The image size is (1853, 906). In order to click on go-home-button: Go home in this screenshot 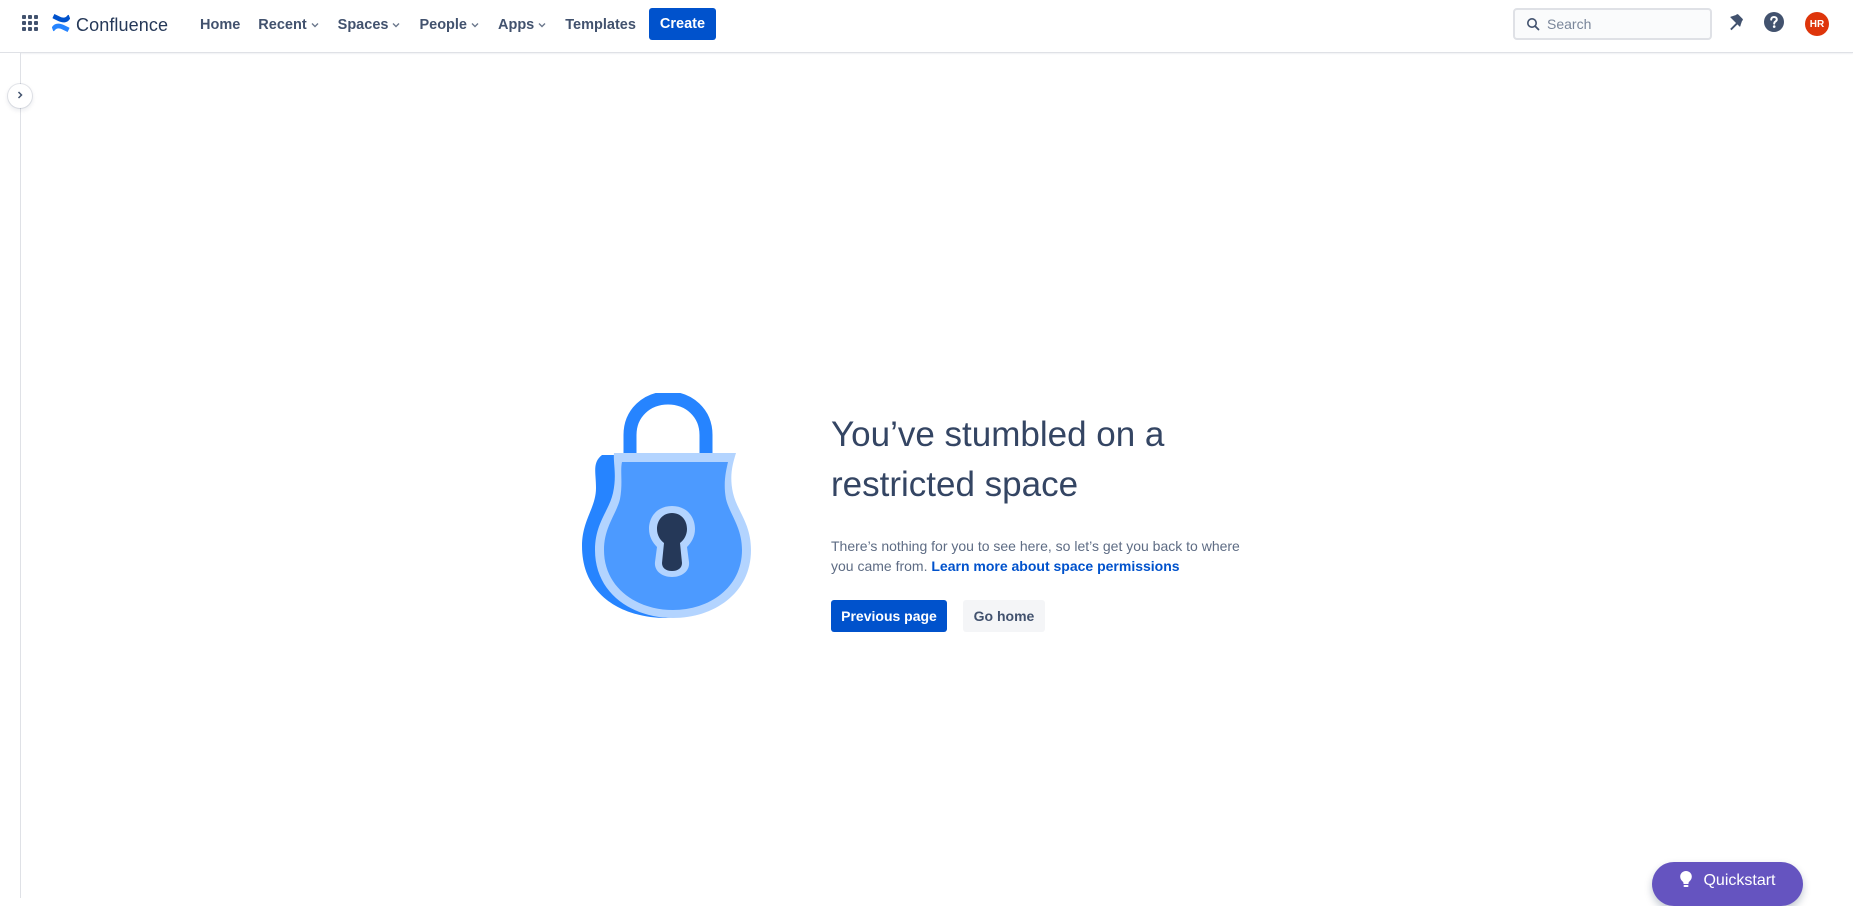, I will do `click(1004, 616)`.